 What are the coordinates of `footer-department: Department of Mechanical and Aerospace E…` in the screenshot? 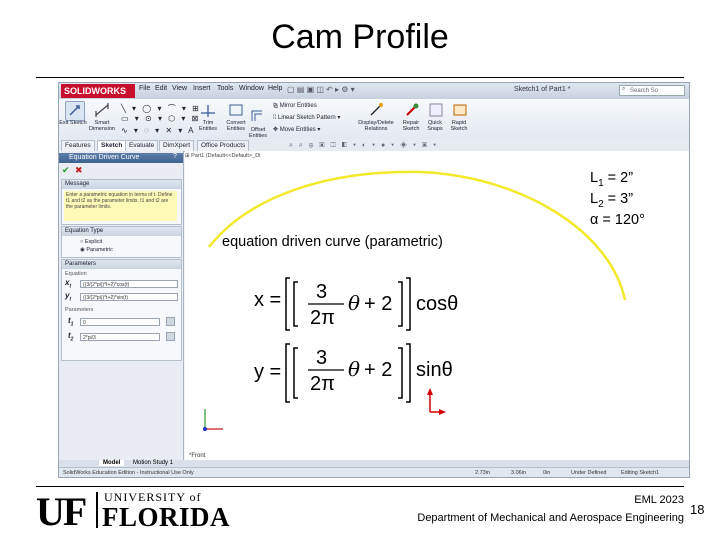 It's located at (550, 518).